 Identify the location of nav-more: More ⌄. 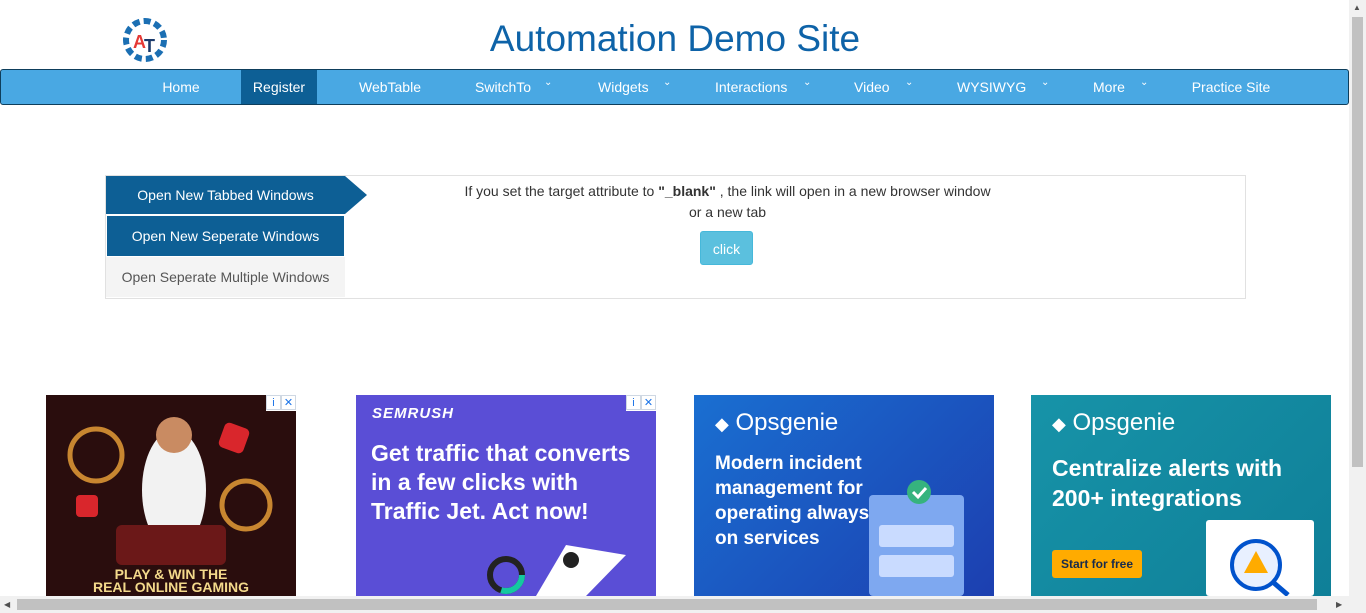
(1118, 87).